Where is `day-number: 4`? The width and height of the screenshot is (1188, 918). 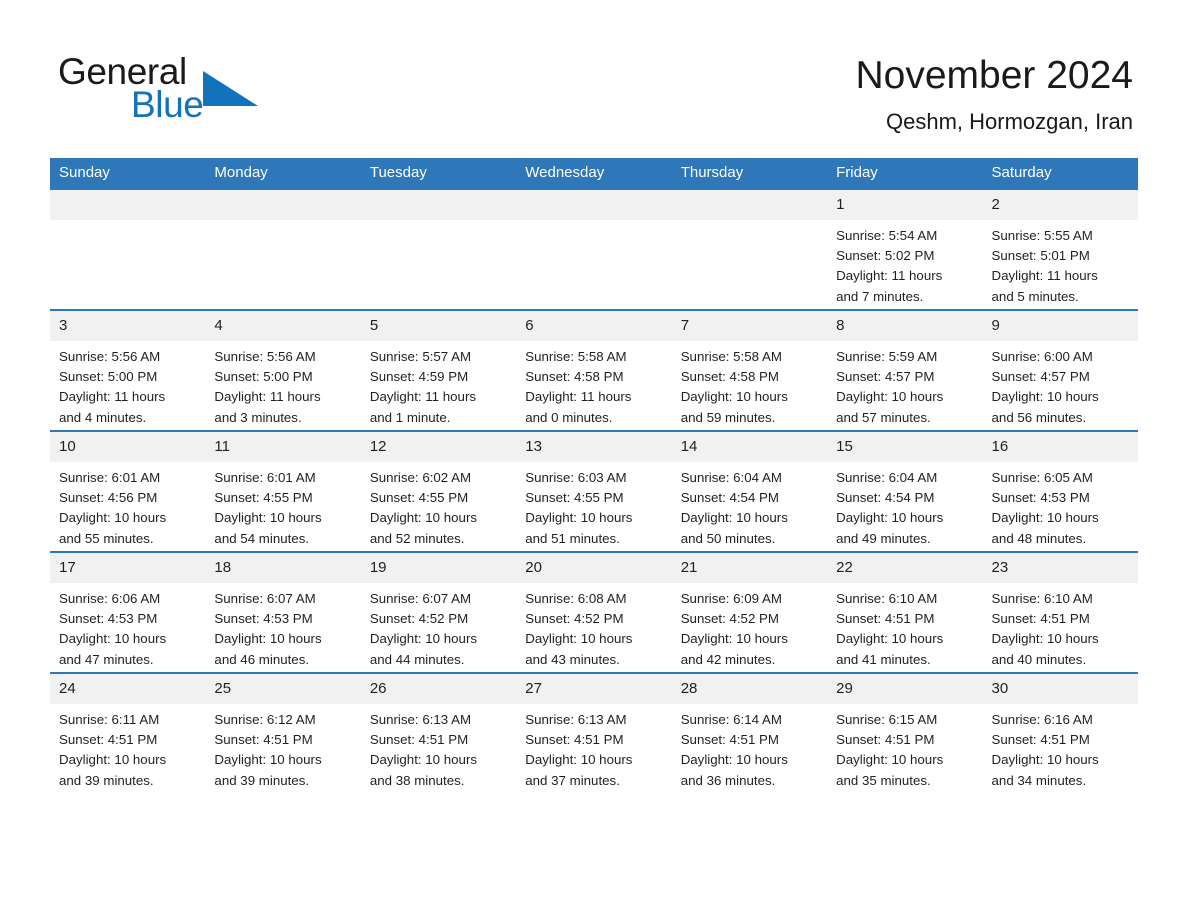
day-number: 4 is located at coordinates (283, 326).